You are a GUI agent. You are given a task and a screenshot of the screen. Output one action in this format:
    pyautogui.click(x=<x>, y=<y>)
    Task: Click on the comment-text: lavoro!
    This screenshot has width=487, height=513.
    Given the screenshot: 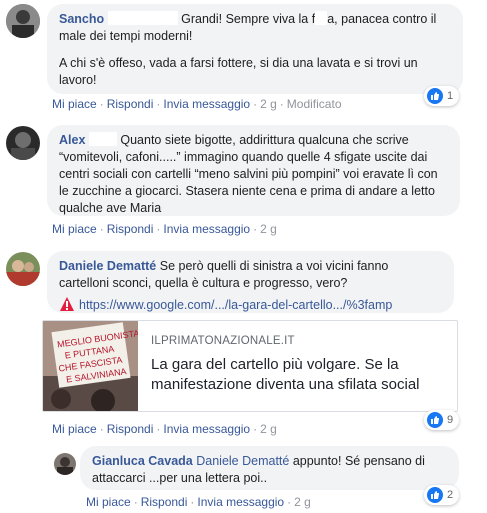 What is the action you would take?
    pyautogui.click(x=78, y=80)
    